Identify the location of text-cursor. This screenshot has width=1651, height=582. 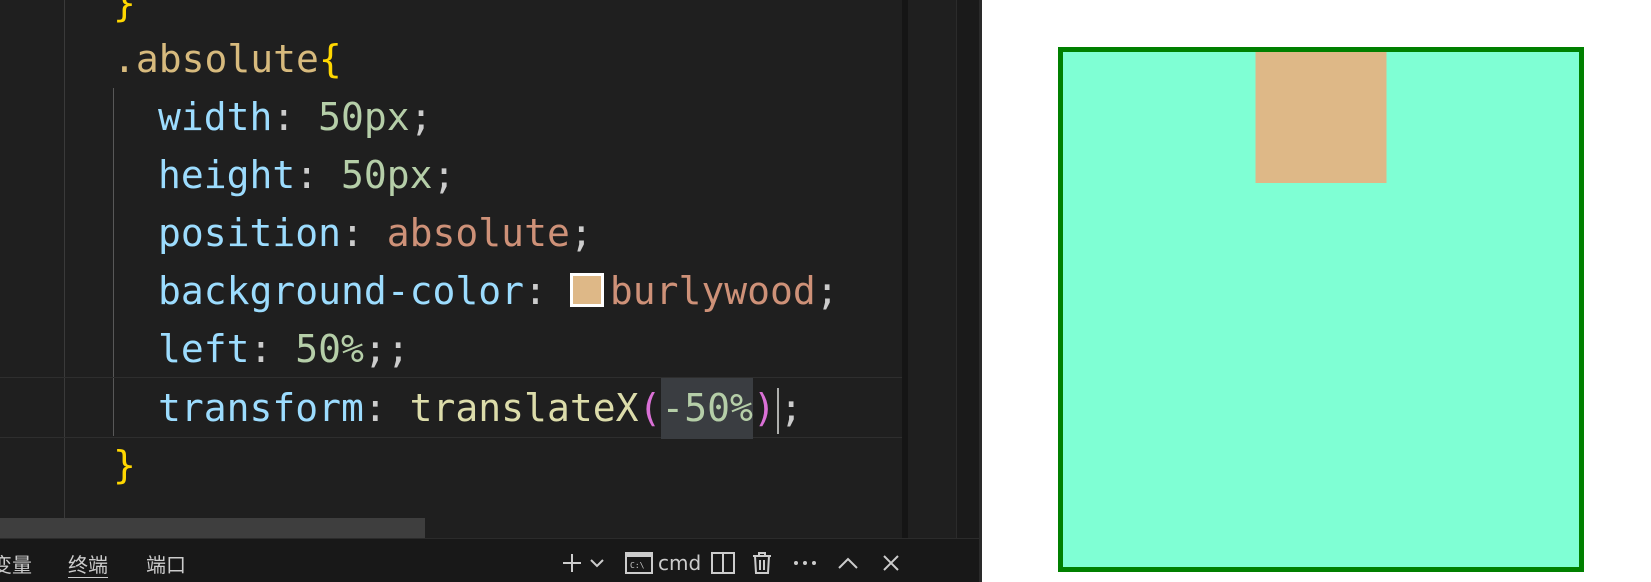
(777, 410).